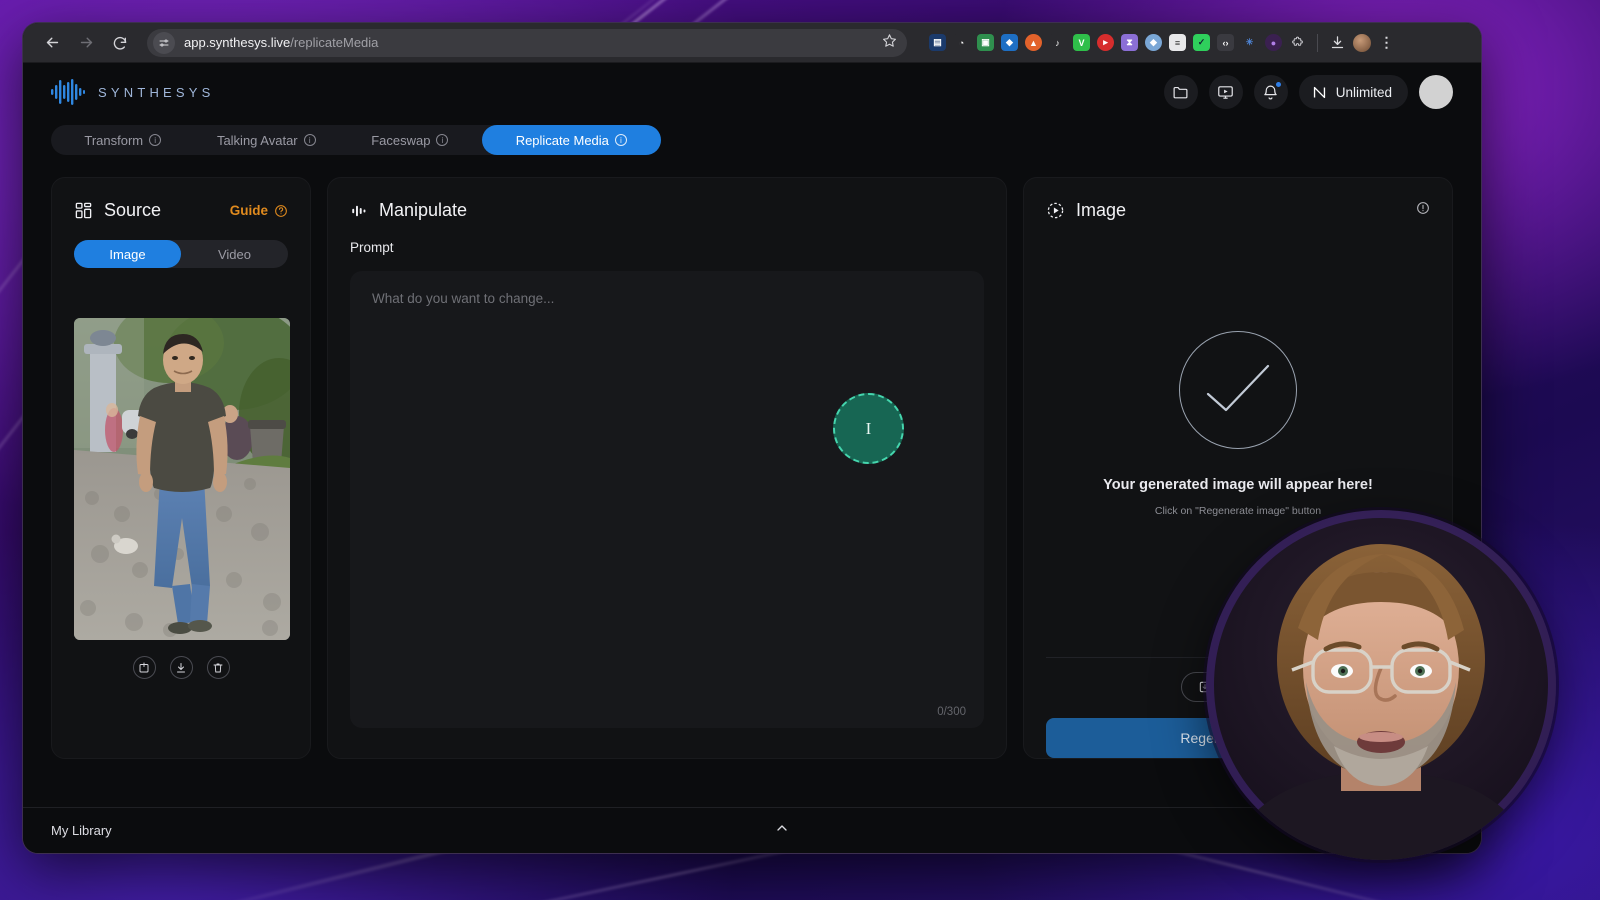  Describe the element at coordinates (68, 92) in the screenshot. I see `waveform-logo-icon` at that location.